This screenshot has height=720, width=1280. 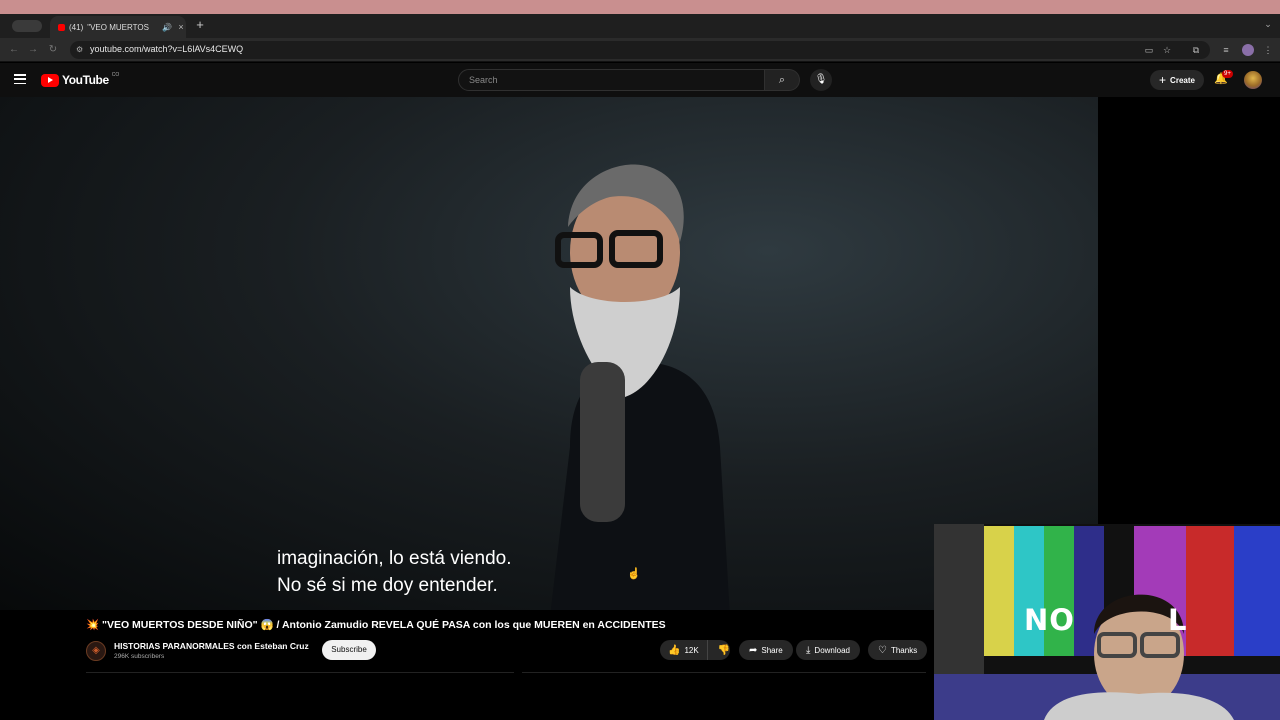 I want to click on search-button: ⌕, so click(x=782, y=80).